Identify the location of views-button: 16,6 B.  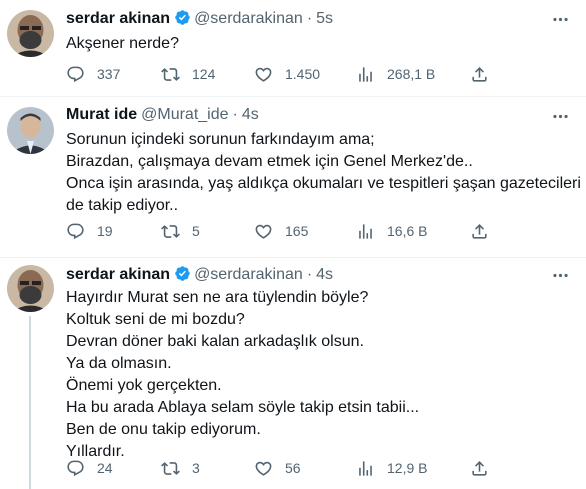
(391, 231).